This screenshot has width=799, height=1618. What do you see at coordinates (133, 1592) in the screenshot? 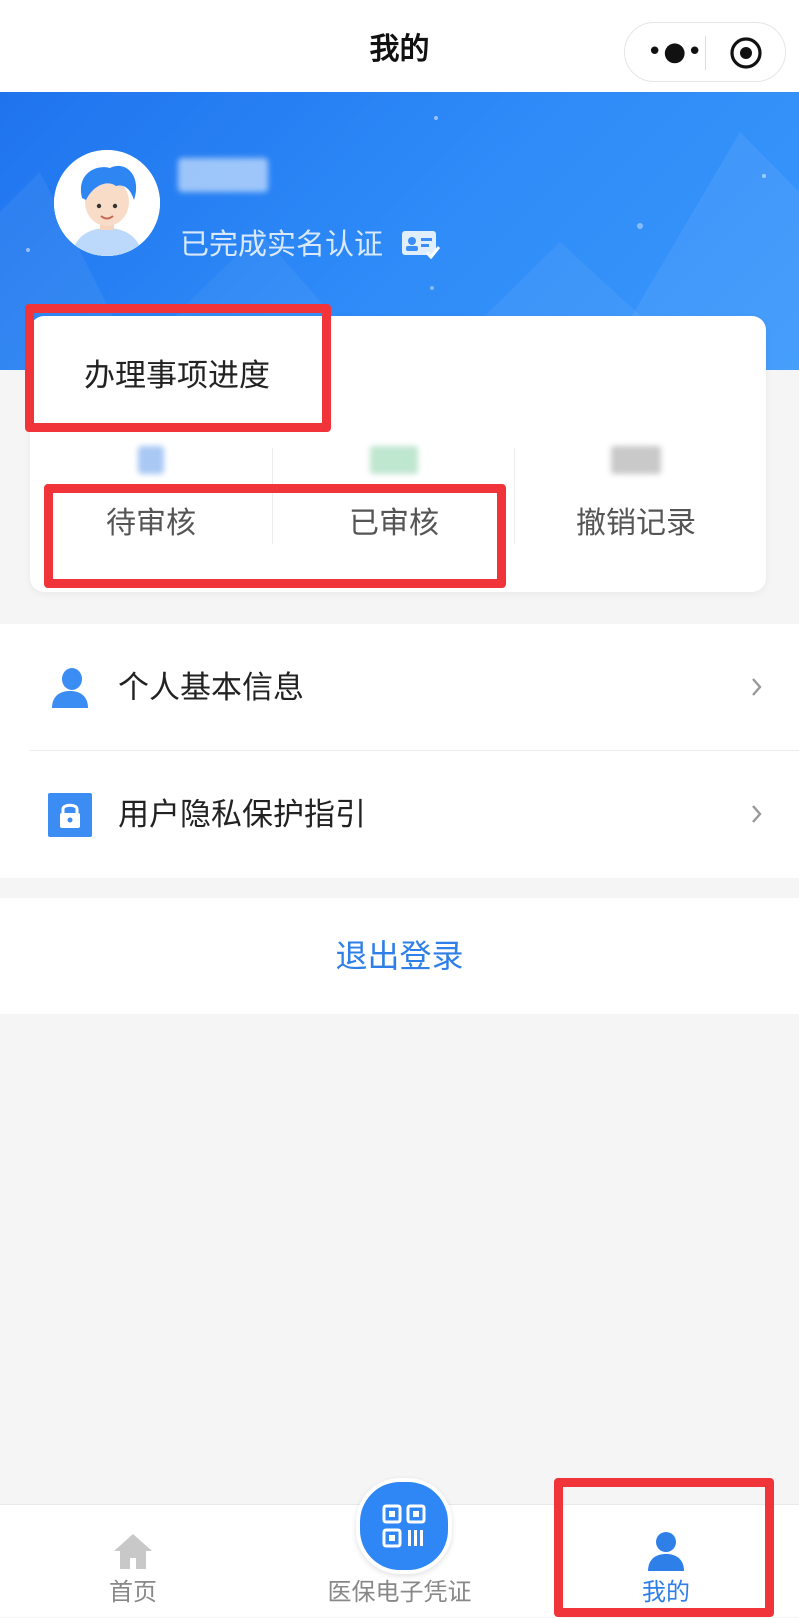
I see `tab-label-home: 首页` at bounding box center [133, 1592].